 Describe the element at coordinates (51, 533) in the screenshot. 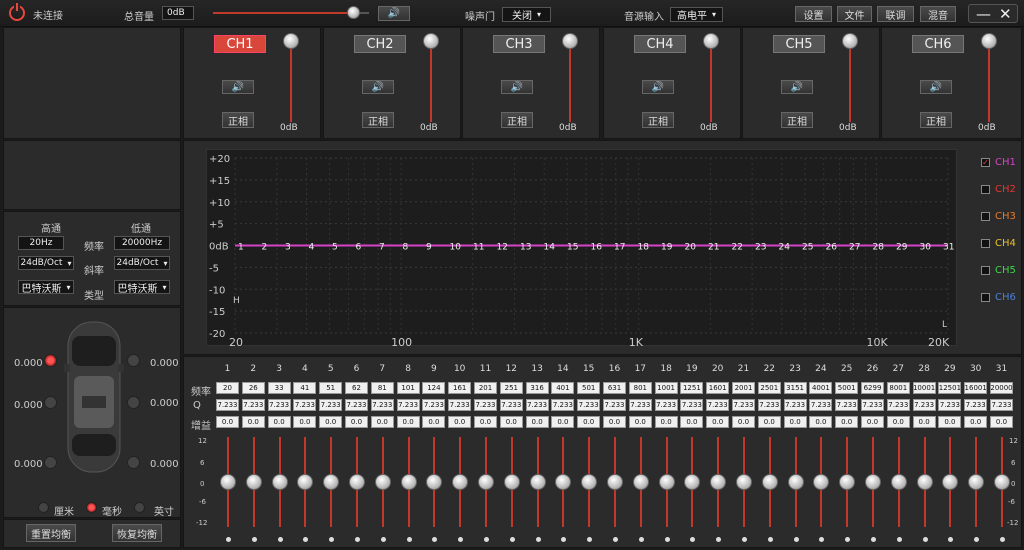

I see `reset-eq-button: 重置均衡` at that location.